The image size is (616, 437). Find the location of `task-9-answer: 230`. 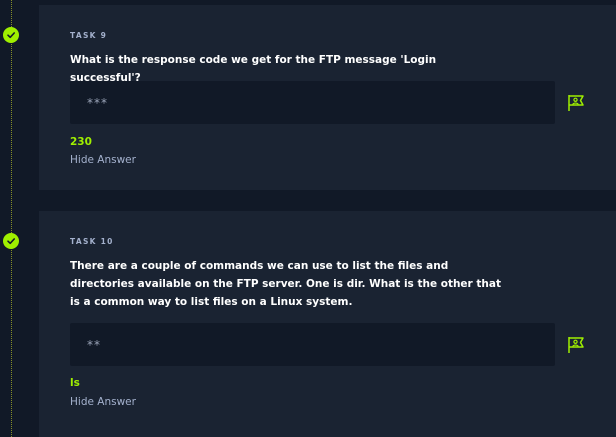

task-9-answer: 230 is located at coordinates (81, 142).